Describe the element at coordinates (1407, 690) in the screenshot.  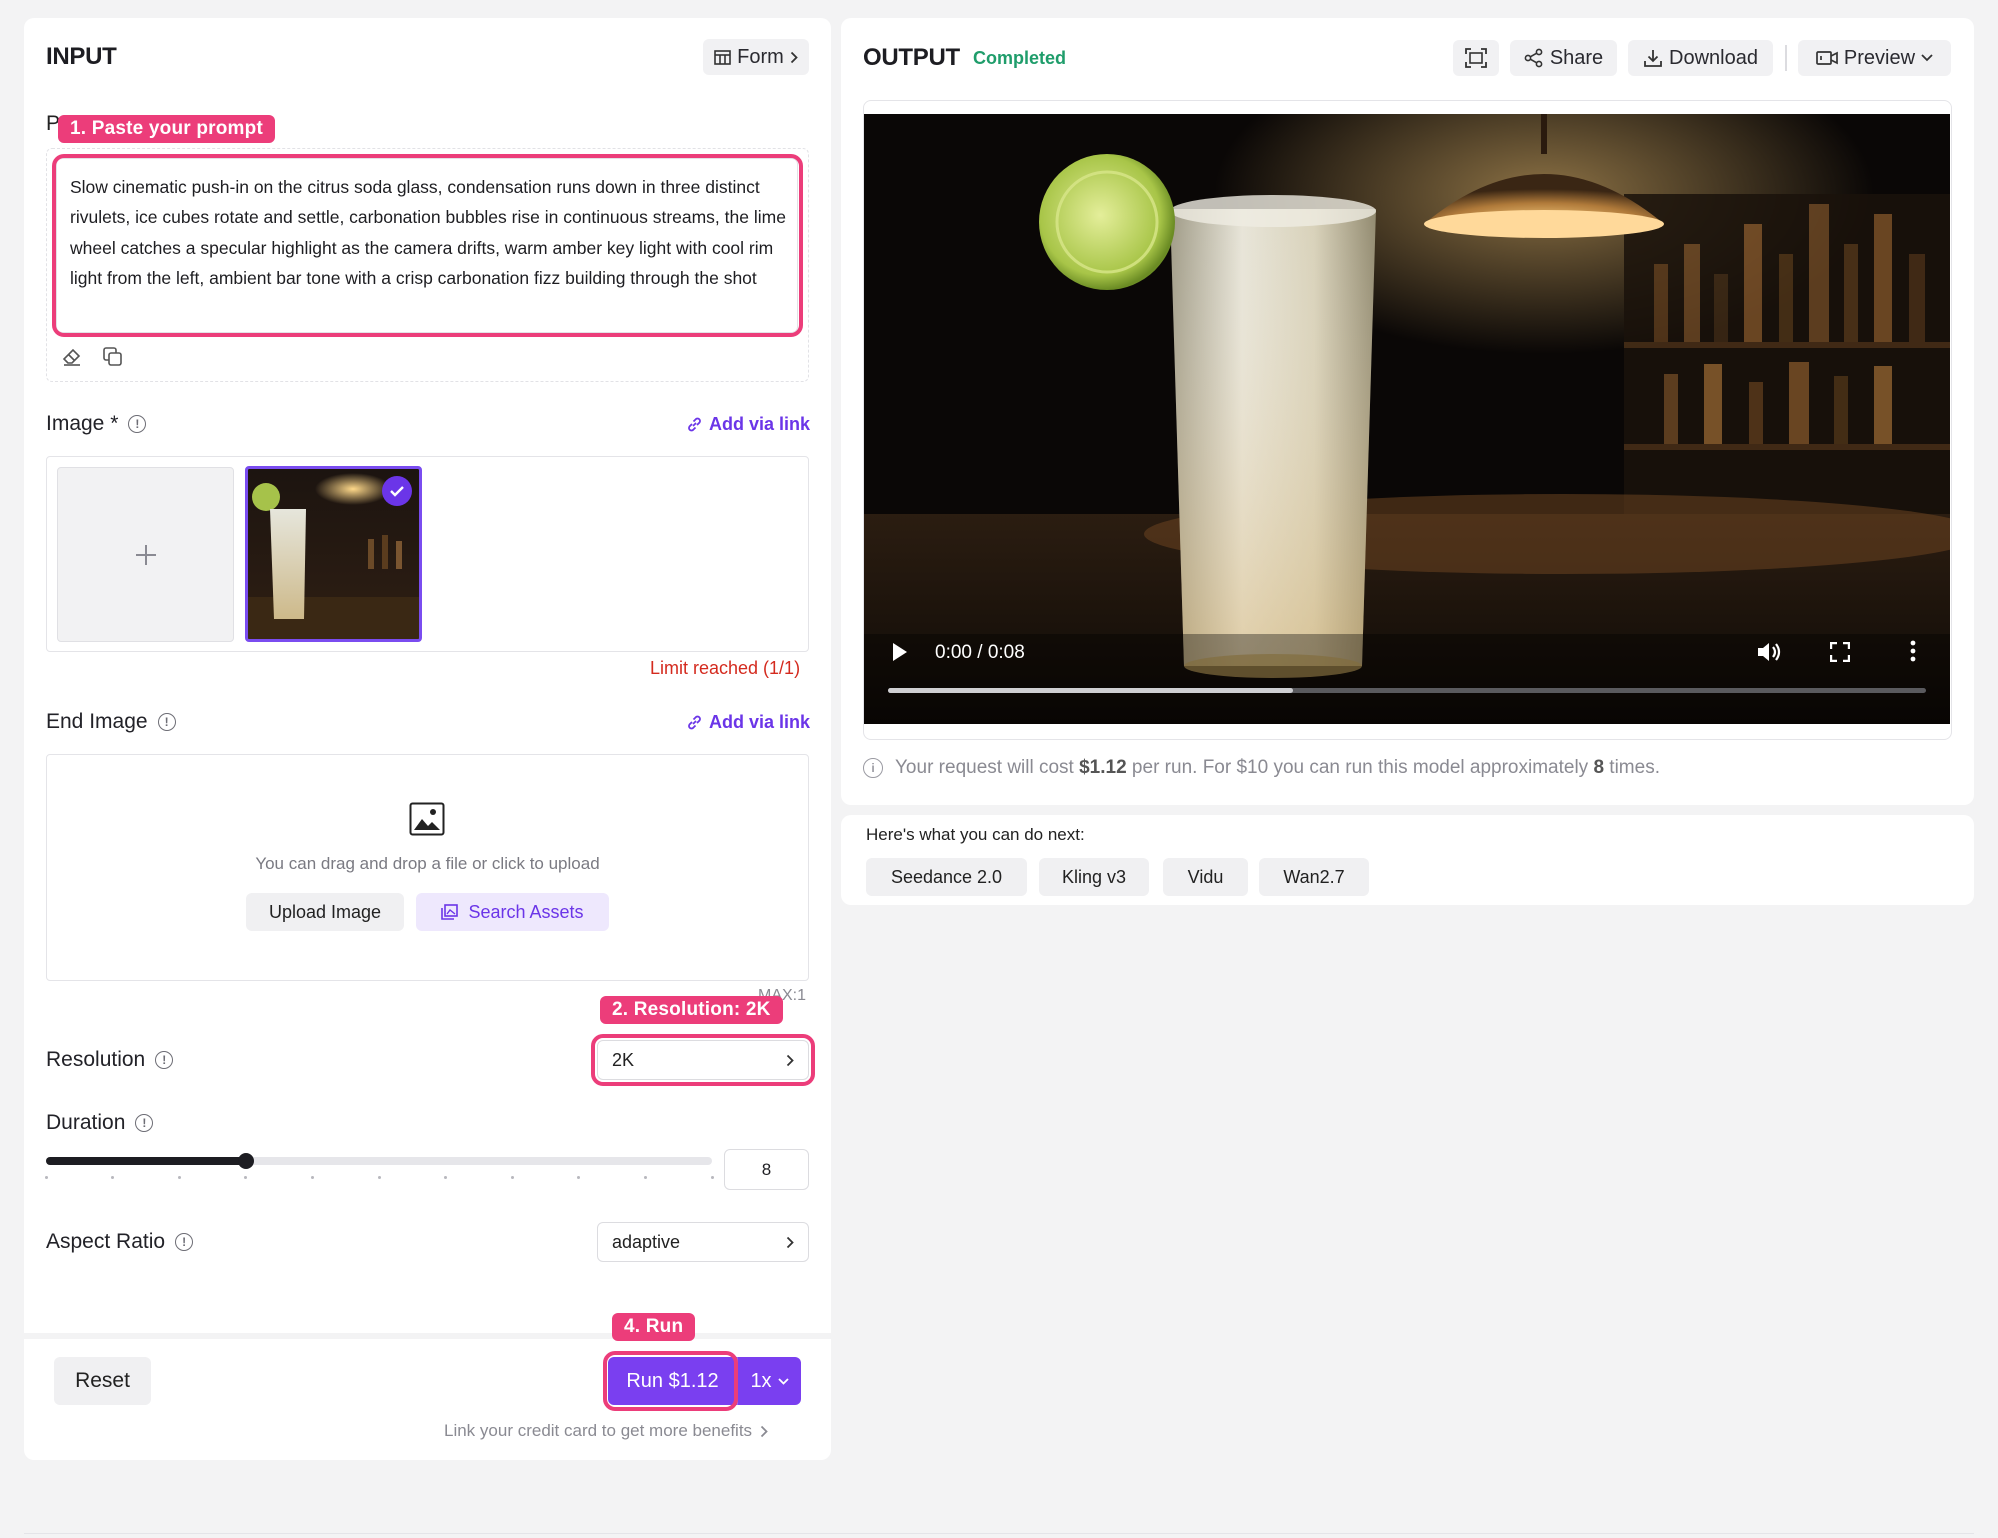
I see `video-progress-track` at that location.